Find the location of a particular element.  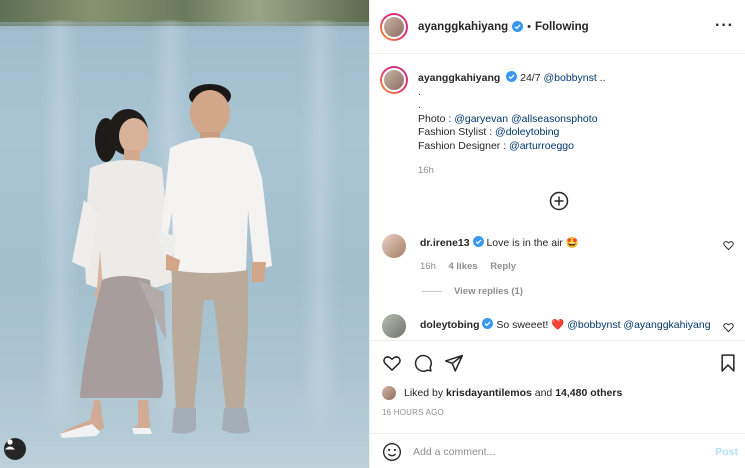

comment-likes-count: 4 likes is located at coordinates (463, 266).